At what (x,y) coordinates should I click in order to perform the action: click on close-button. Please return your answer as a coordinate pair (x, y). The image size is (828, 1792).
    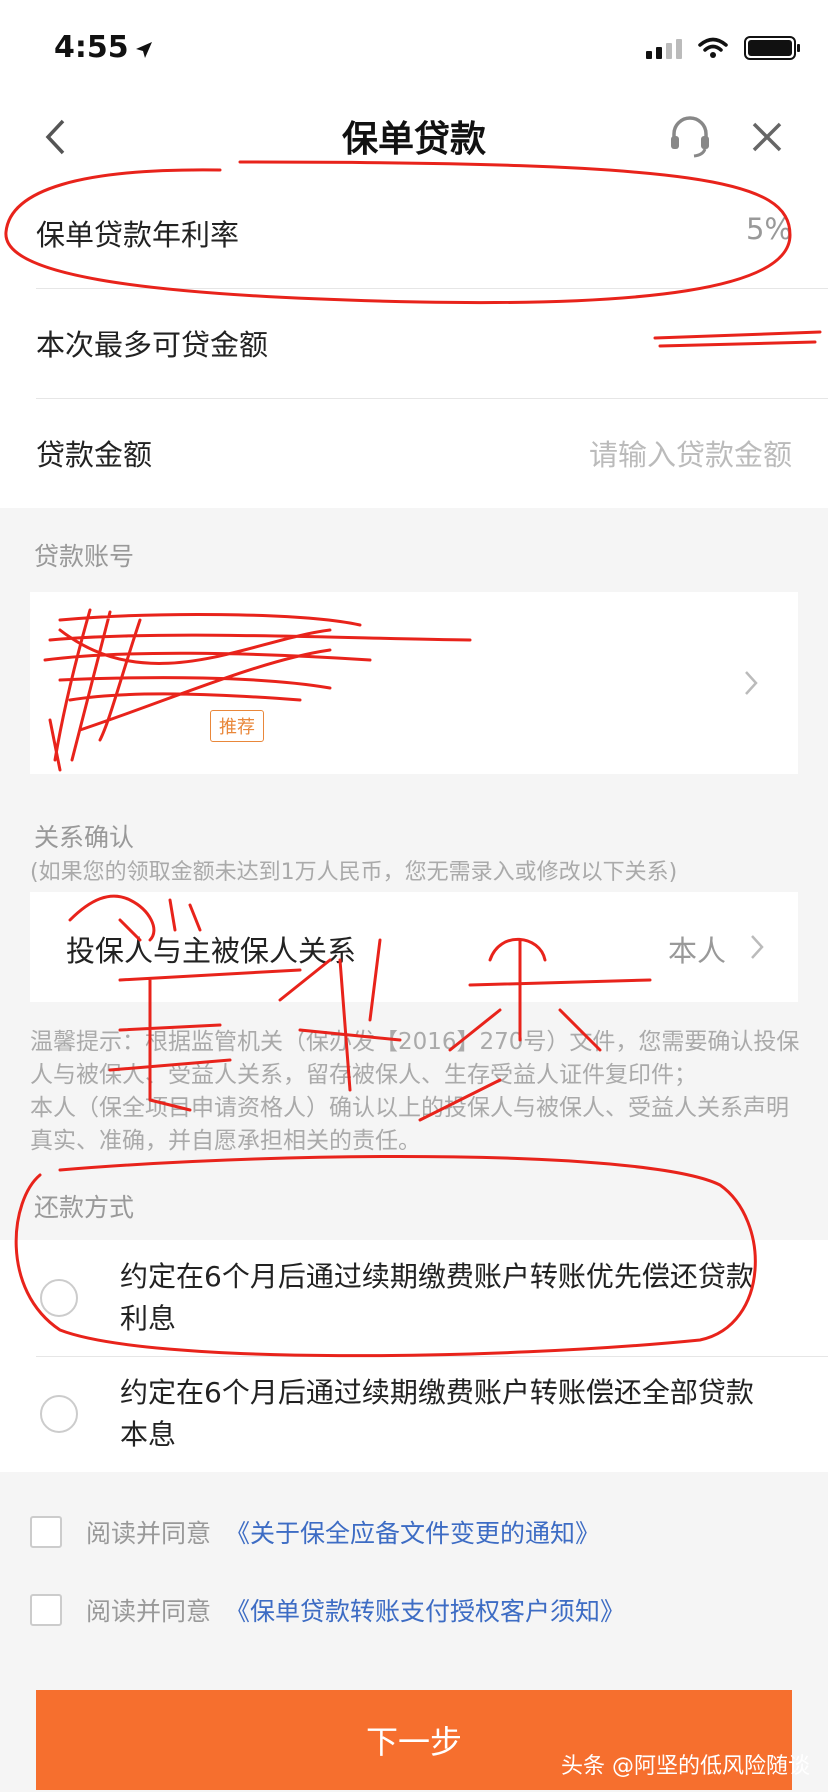
    Looking at the image, I should click on (767, 137).